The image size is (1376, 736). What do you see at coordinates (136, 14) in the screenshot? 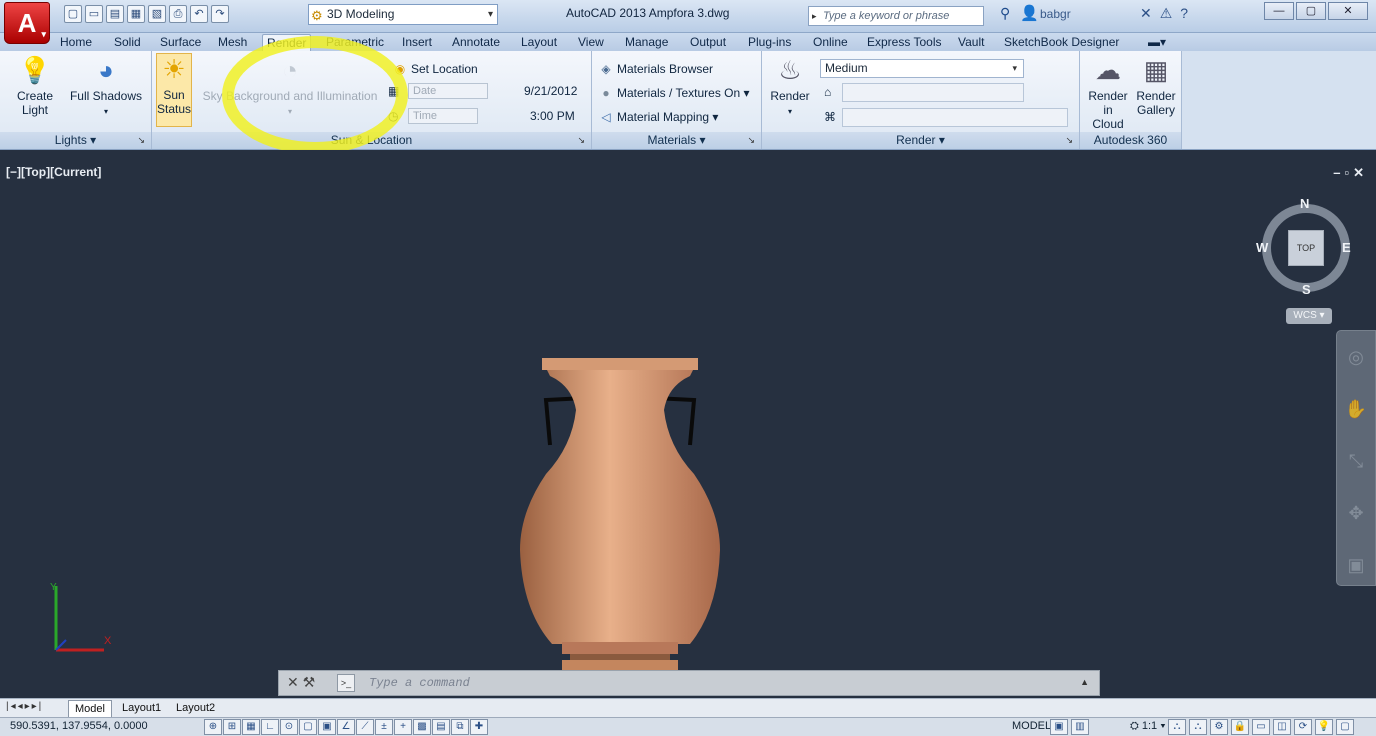
I see `save-as-icon: ▦` at bounding box center [136, 14].